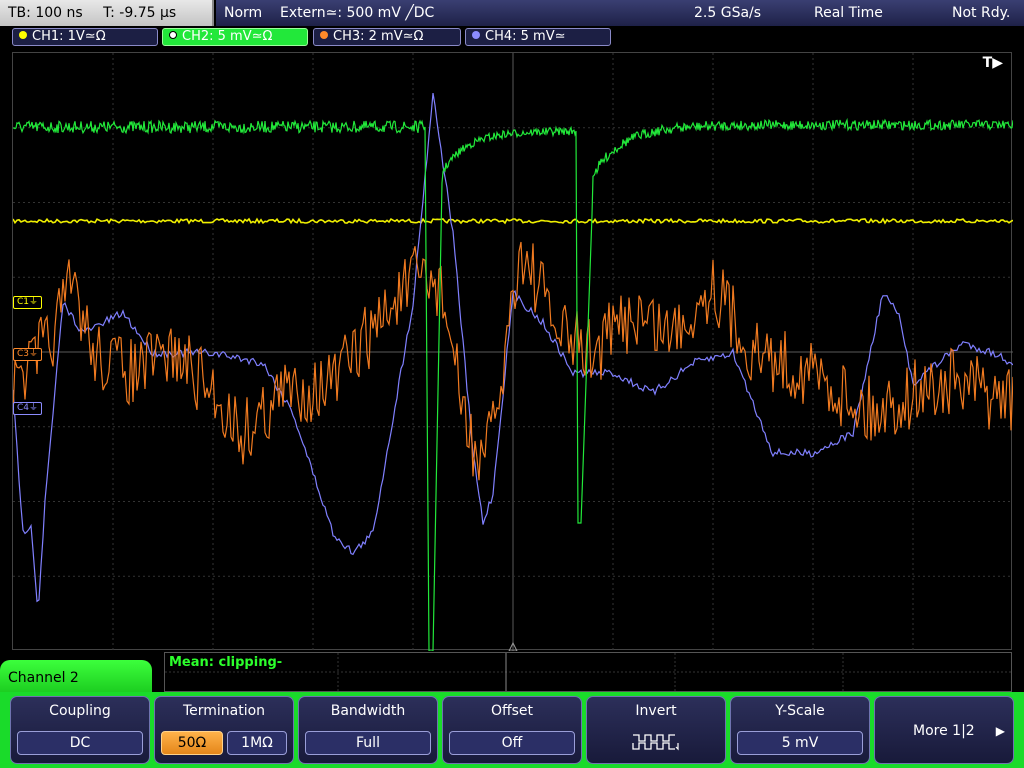  I want to click on more-label: More 1|2, so click(944, 731).